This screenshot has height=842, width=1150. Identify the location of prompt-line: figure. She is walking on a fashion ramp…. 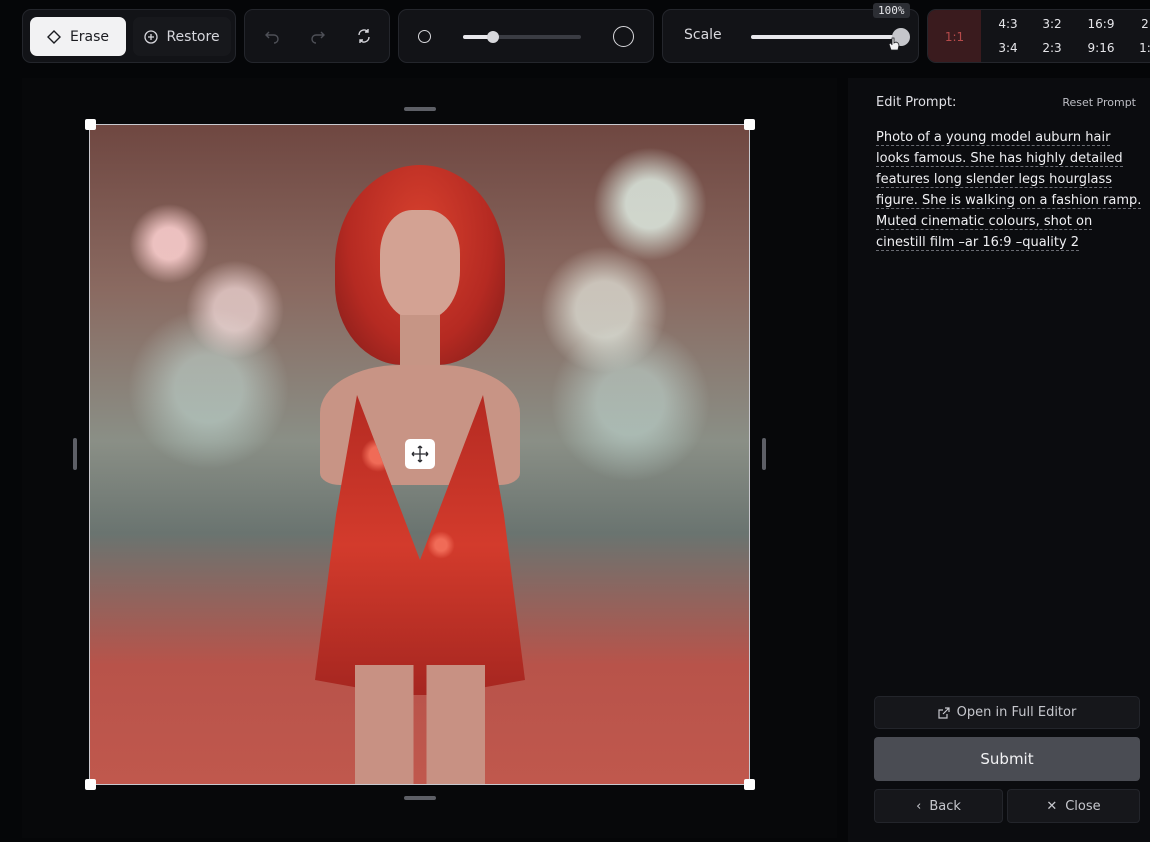
(1009, 201).